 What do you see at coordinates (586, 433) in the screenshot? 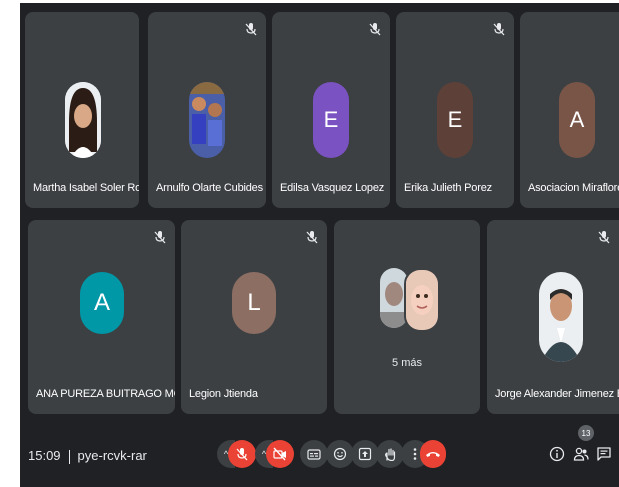
I see `people-count-badge: 13` at bounding box center [586, 433].